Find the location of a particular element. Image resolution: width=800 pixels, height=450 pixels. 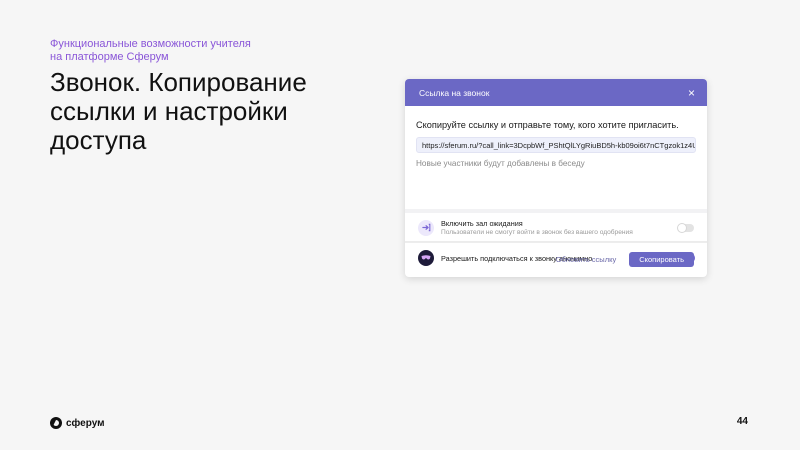

close-icon: × is located at coordinates (691, 93).